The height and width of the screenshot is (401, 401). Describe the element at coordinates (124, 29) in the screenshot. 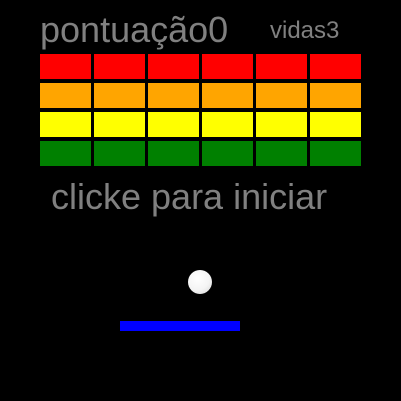

I see `score-label: pontuação` at that location.